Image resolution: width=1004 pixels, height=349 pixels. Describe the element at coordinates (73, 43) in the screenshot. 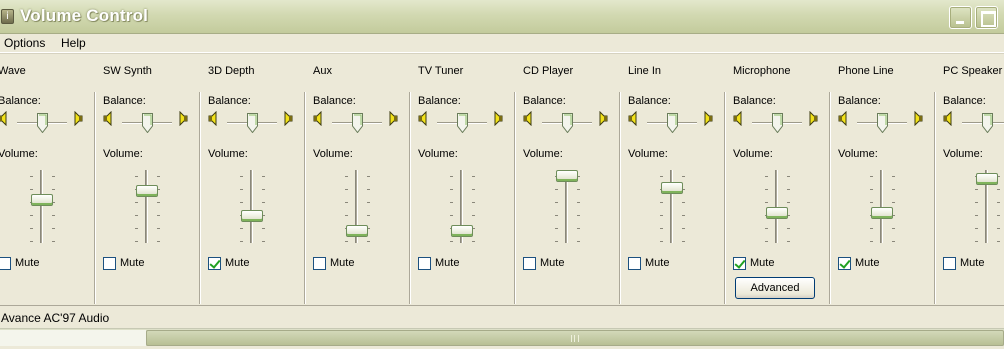

I see `menu-help: Help` at that location.